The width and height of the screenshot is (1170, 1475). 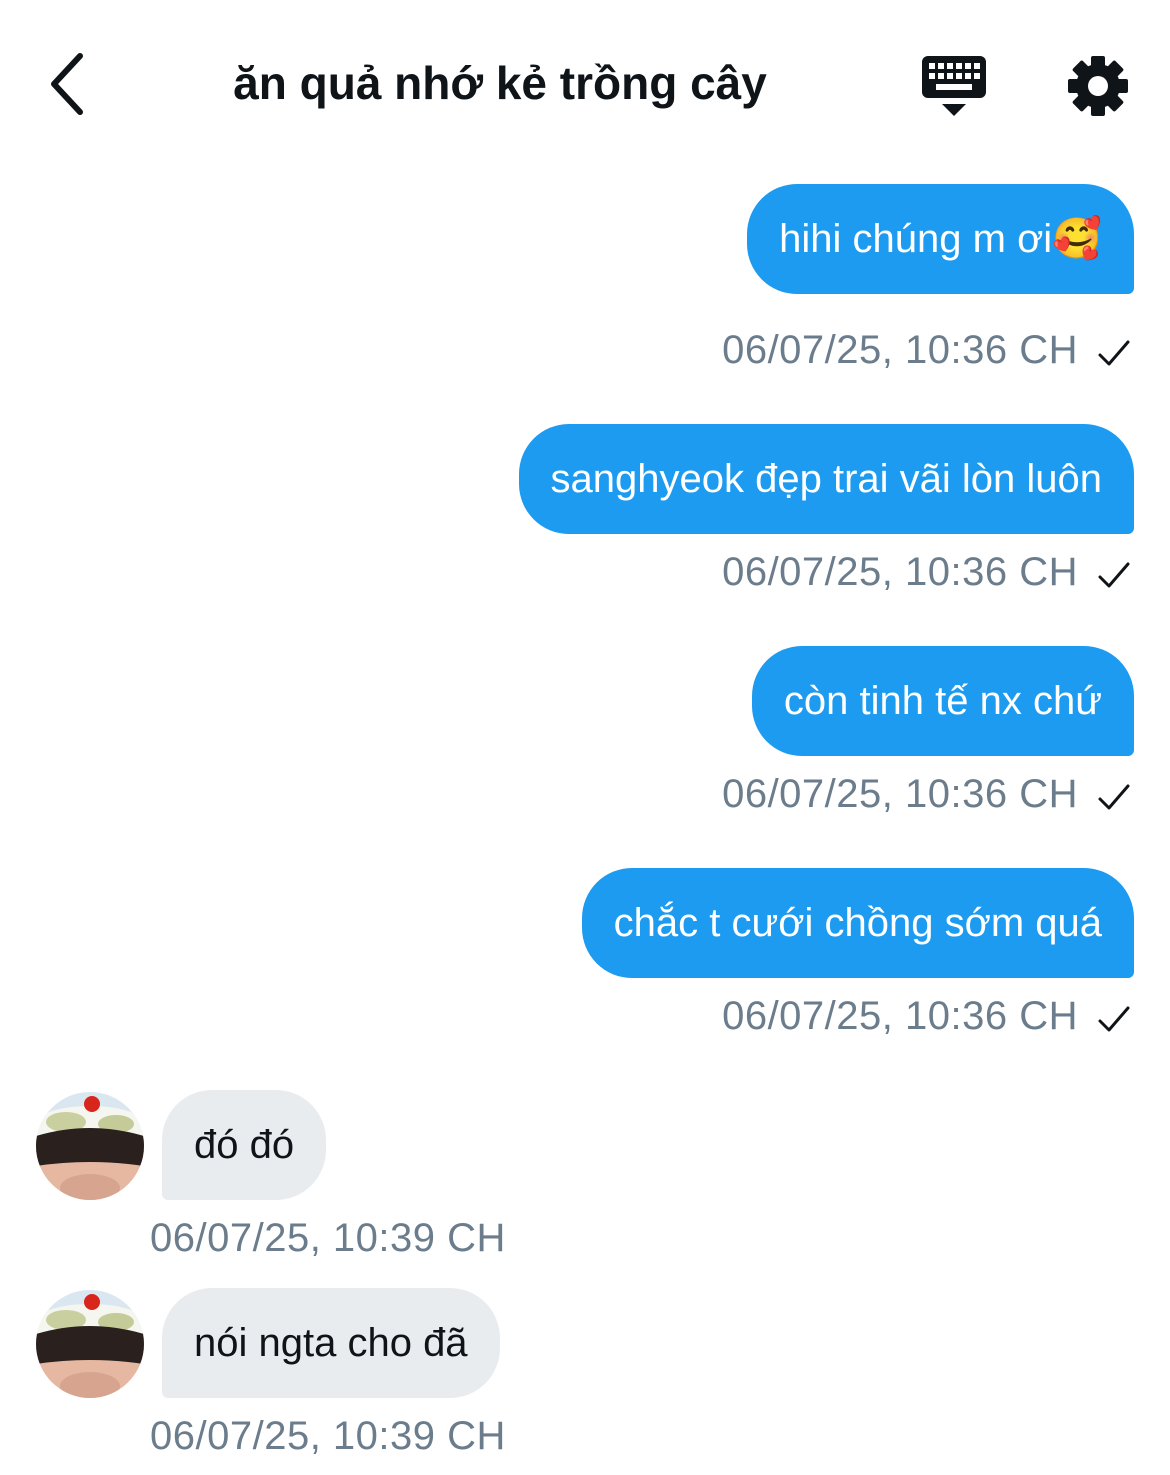 I want to click on keyboard-button, so click(x=954, y=86).